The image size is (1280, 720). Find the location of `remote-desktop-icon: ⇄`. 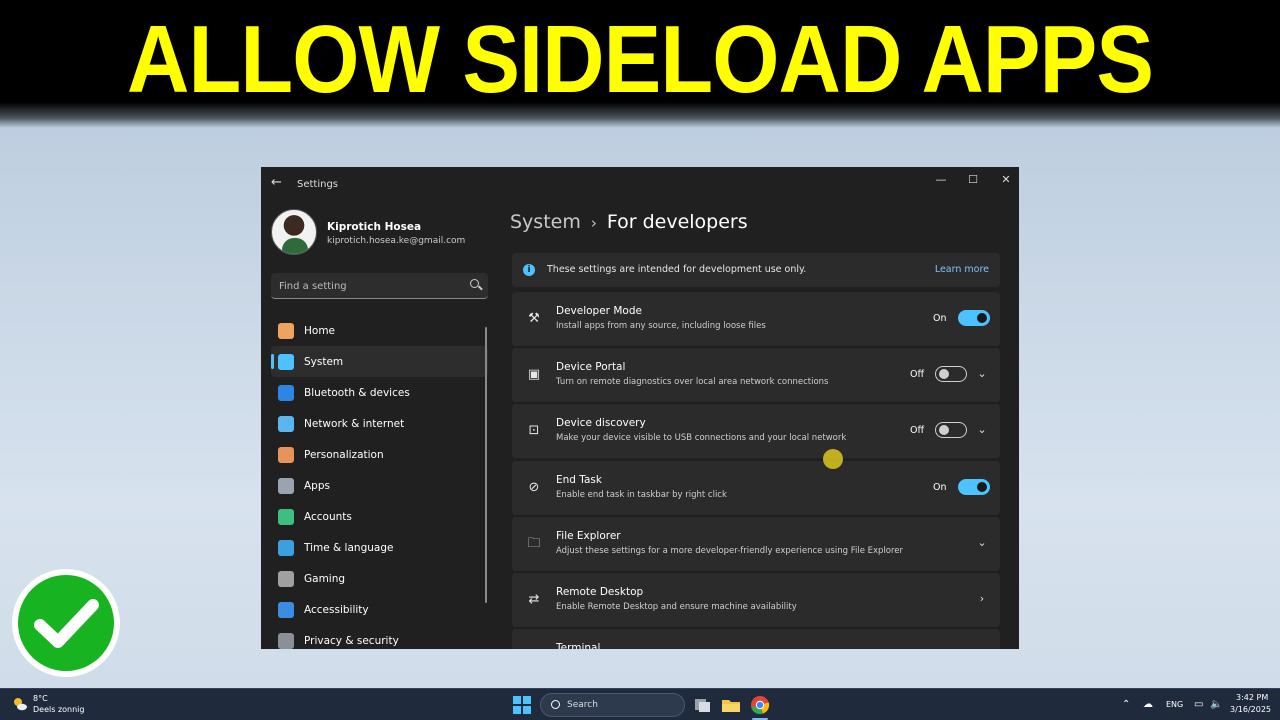

remote-desktop-icon: ⇄ is located at coordinates (534, 599).